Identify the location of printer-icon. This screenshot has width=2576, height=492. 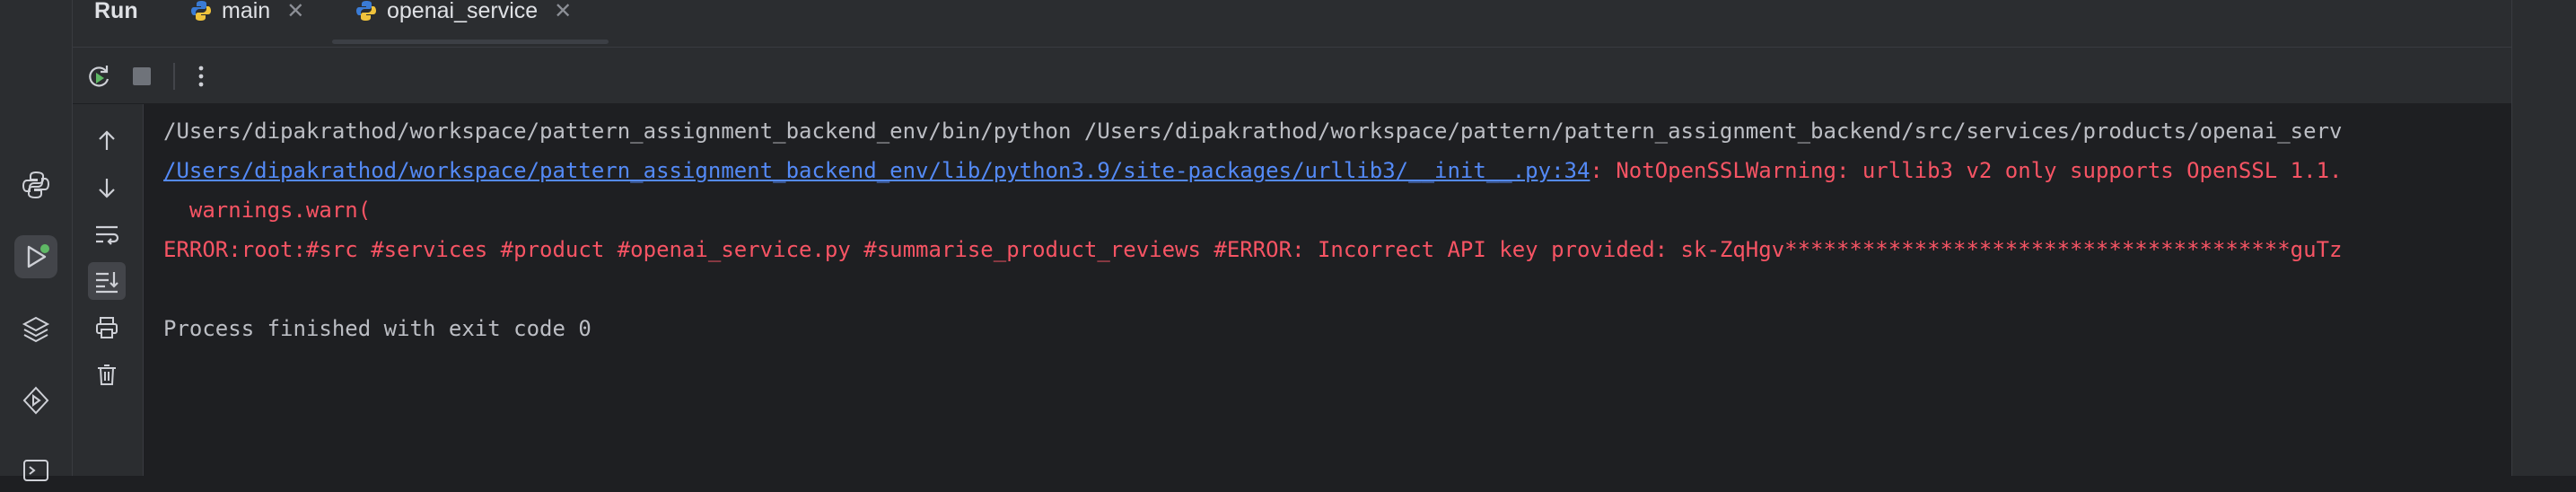
(107, 327).